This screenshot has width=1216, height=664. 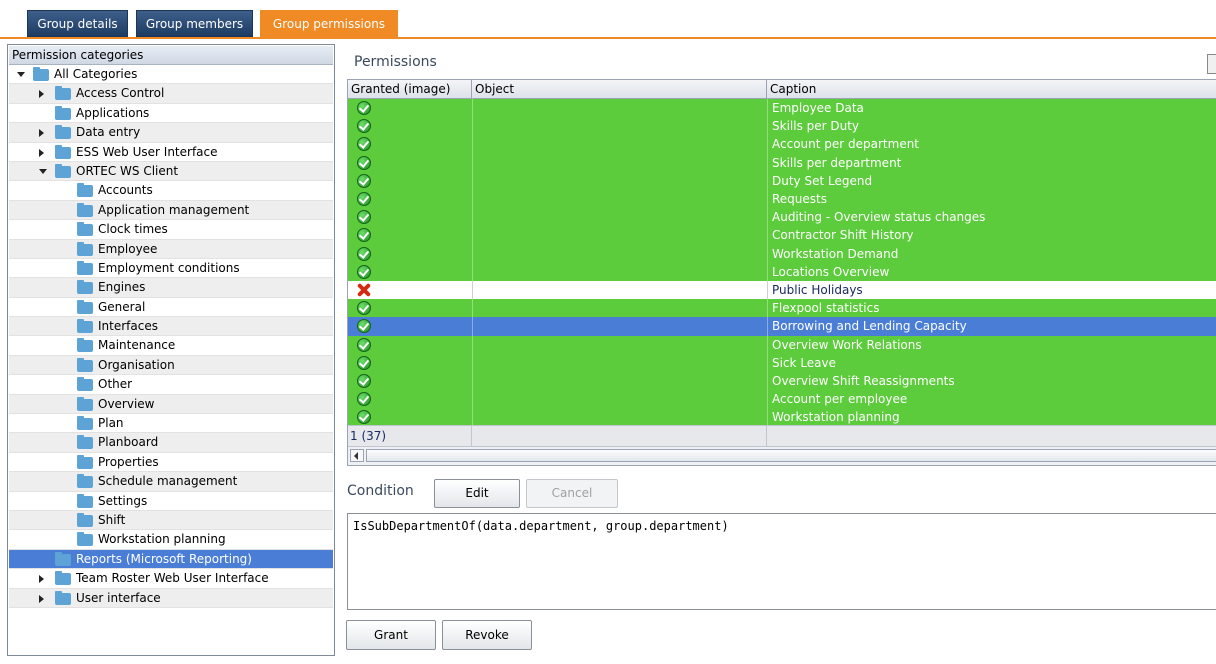 I want to click on tree-item: Team Roster Web User Interface, so click(x=171, y=579).